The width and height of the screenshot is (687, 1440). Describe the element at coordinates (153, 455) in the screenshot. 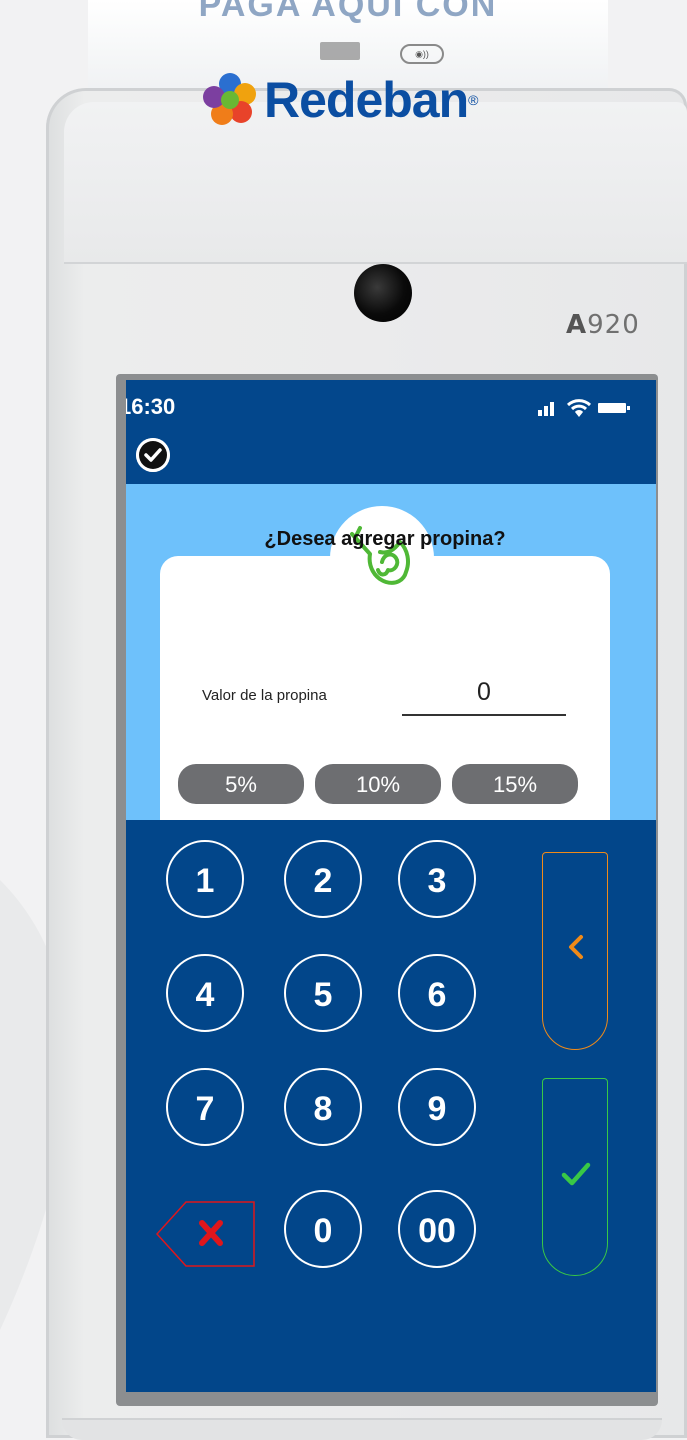

I see `check-circle-icon` at that location.